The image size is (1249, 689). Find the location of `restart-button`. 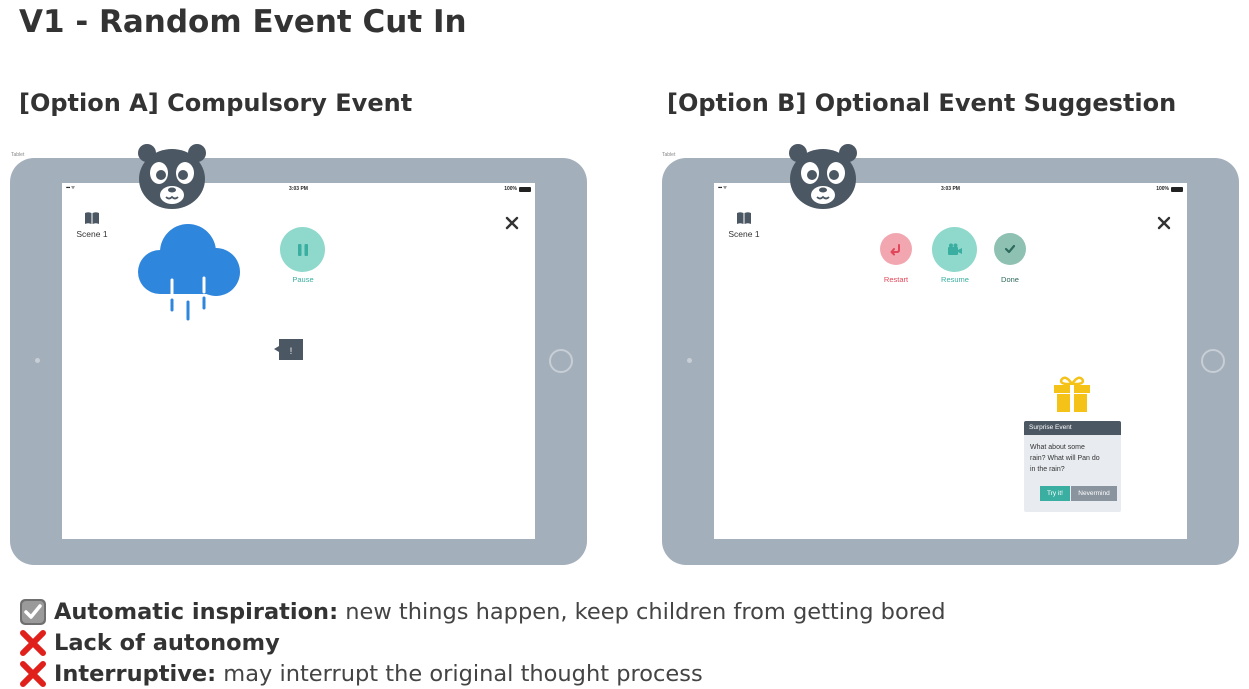

restart-button is located at coordinates (896, 249).